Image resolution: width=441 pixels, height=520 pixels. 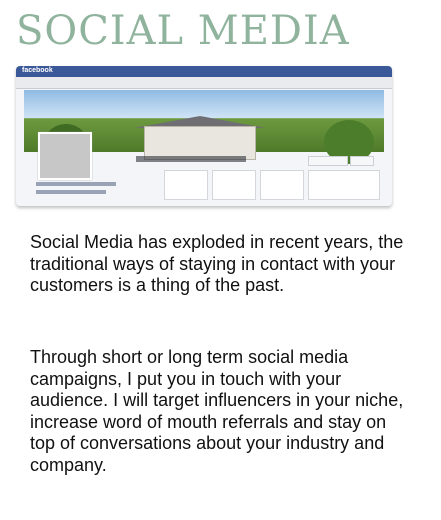 I want to click on info-tile, so click(x=344, y=185).